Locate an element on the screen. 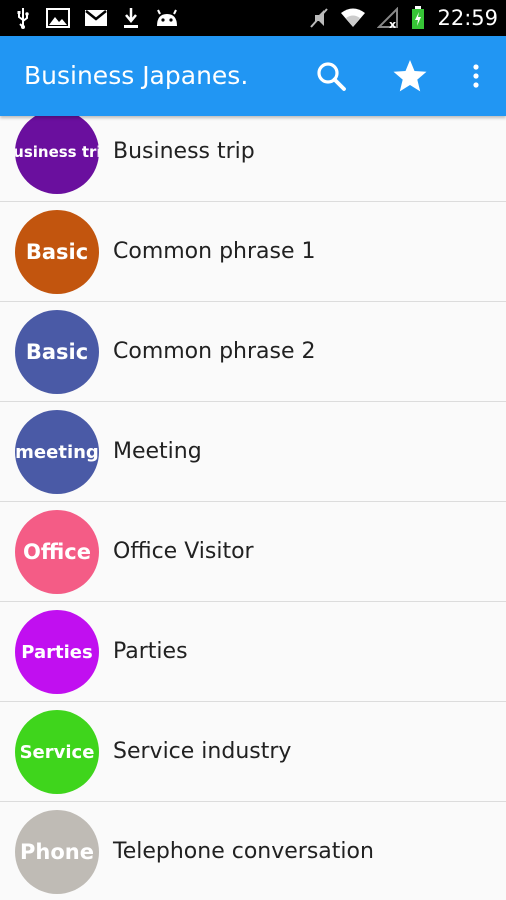 The width and height of the screenshot is (506, 900). search-icon is located at coordinates (331, 76).